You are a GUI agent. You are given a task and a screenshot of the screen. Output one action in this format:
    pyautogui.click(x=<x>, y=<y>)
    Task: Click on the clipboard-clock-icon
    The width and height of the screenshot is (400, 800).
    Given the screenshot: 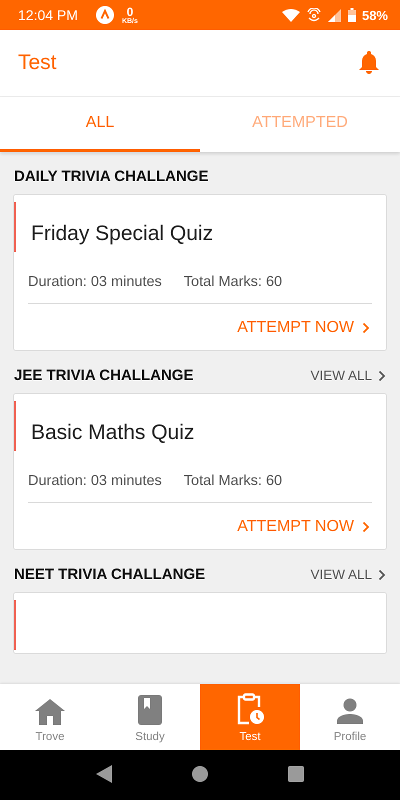 What is the action you would take?
    pyautogui.click(x=250, y=709)
    